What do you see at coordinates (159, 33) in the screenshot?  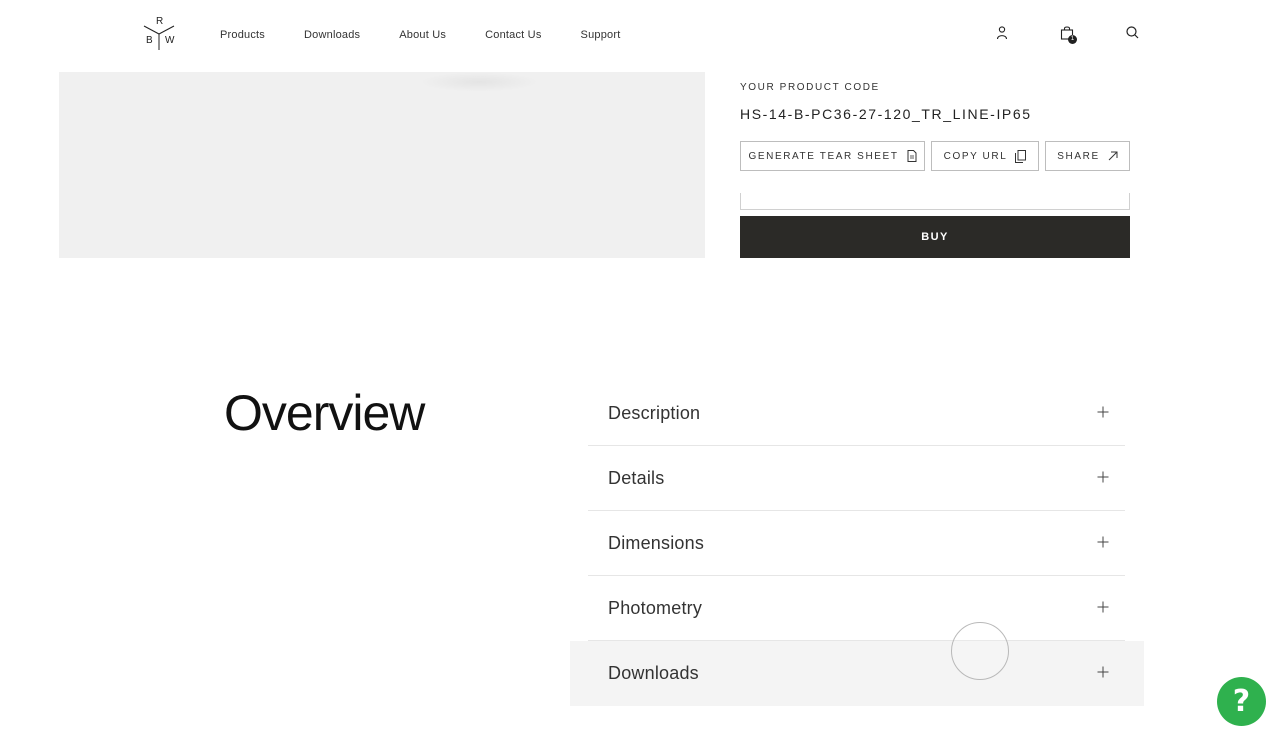 I see `brand-logo: R B W` at bounding box center [159, 33].